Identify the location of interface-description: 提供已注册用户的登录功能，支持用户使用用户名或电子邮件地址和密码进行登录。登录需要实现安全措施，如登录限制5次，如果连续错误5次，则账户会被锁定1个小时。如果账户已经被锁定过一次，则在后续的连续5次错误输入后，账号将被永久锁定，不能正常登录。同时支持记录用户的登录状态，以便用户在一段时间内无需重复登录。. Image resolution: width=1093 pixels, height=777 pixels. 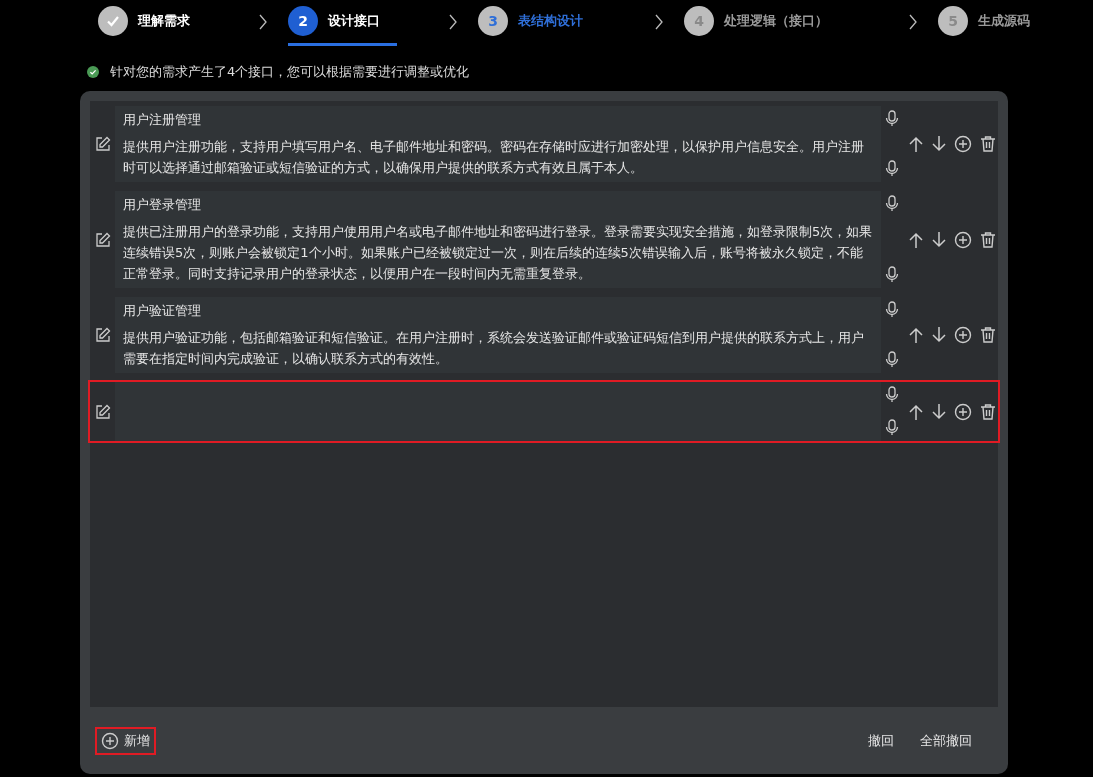
(498, 253).